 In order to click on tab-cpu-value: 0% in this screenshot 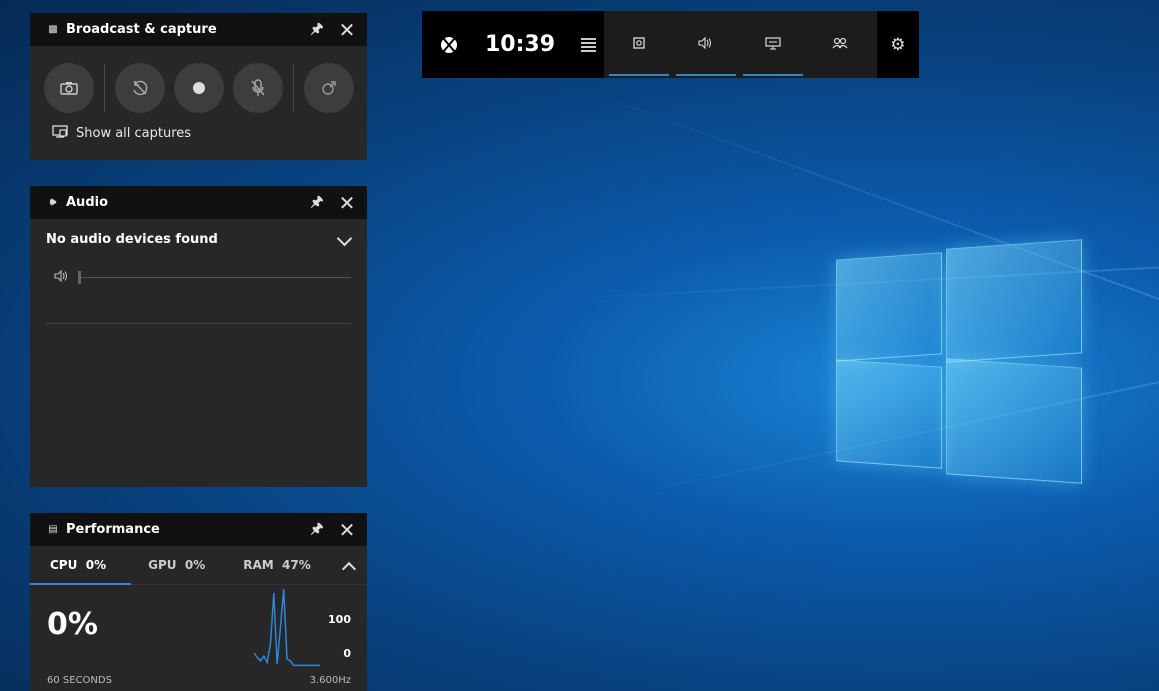, I will do `click(96, 565)`.